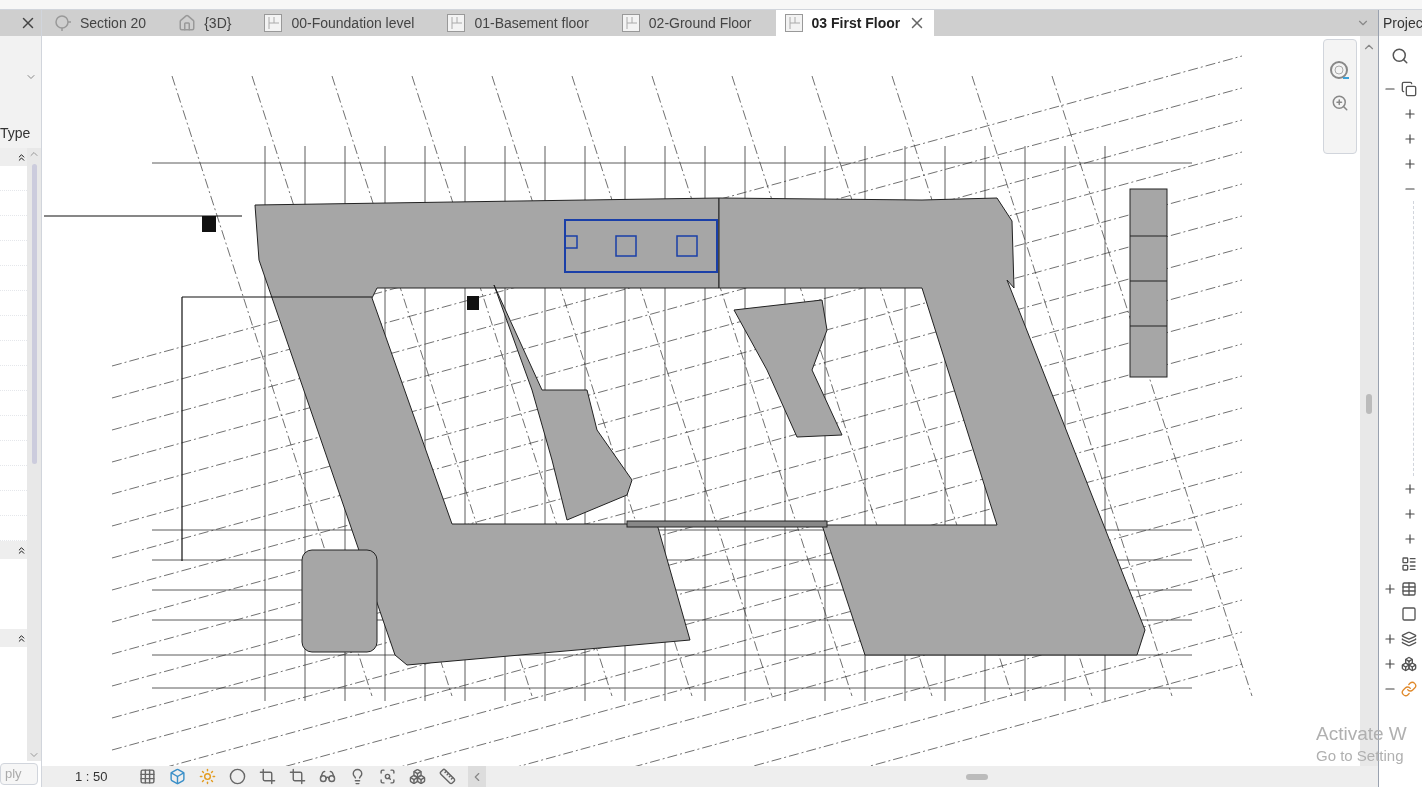 The width and height of the screenshot is (1422, 787). Describe the element at coordinates (417, 776) in the screenshot. I see `boxes-icon` at that location.